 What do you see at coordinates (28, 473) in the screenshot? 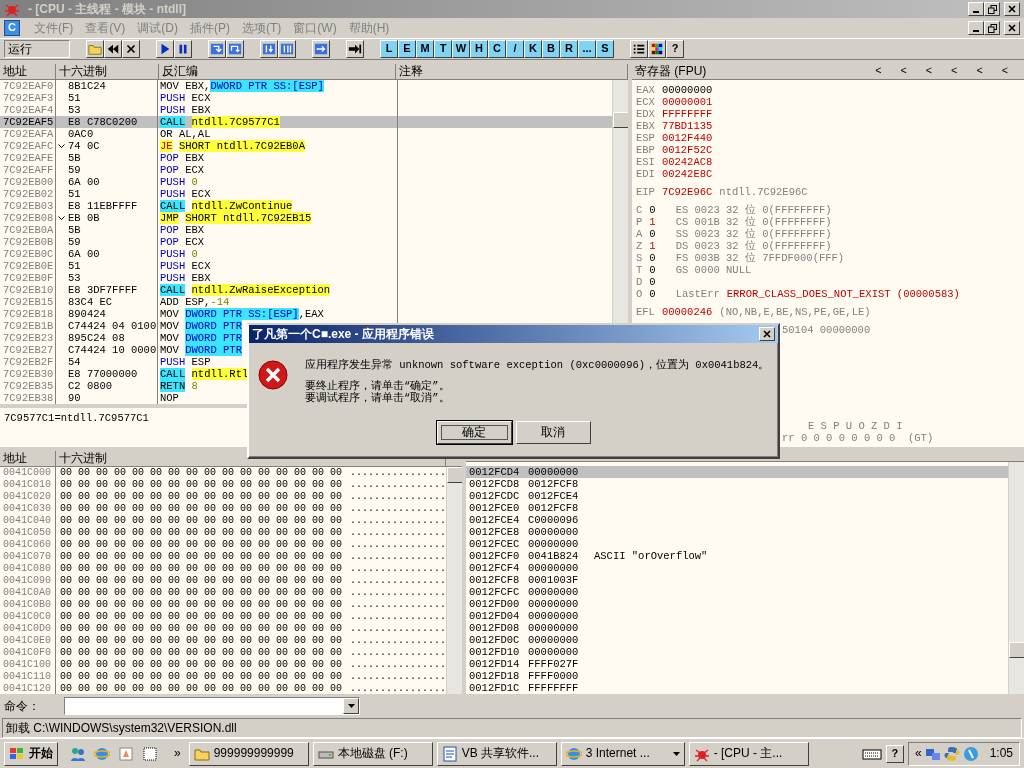
I see `address-cell: 0041C000` at bounding box center [28, 473].